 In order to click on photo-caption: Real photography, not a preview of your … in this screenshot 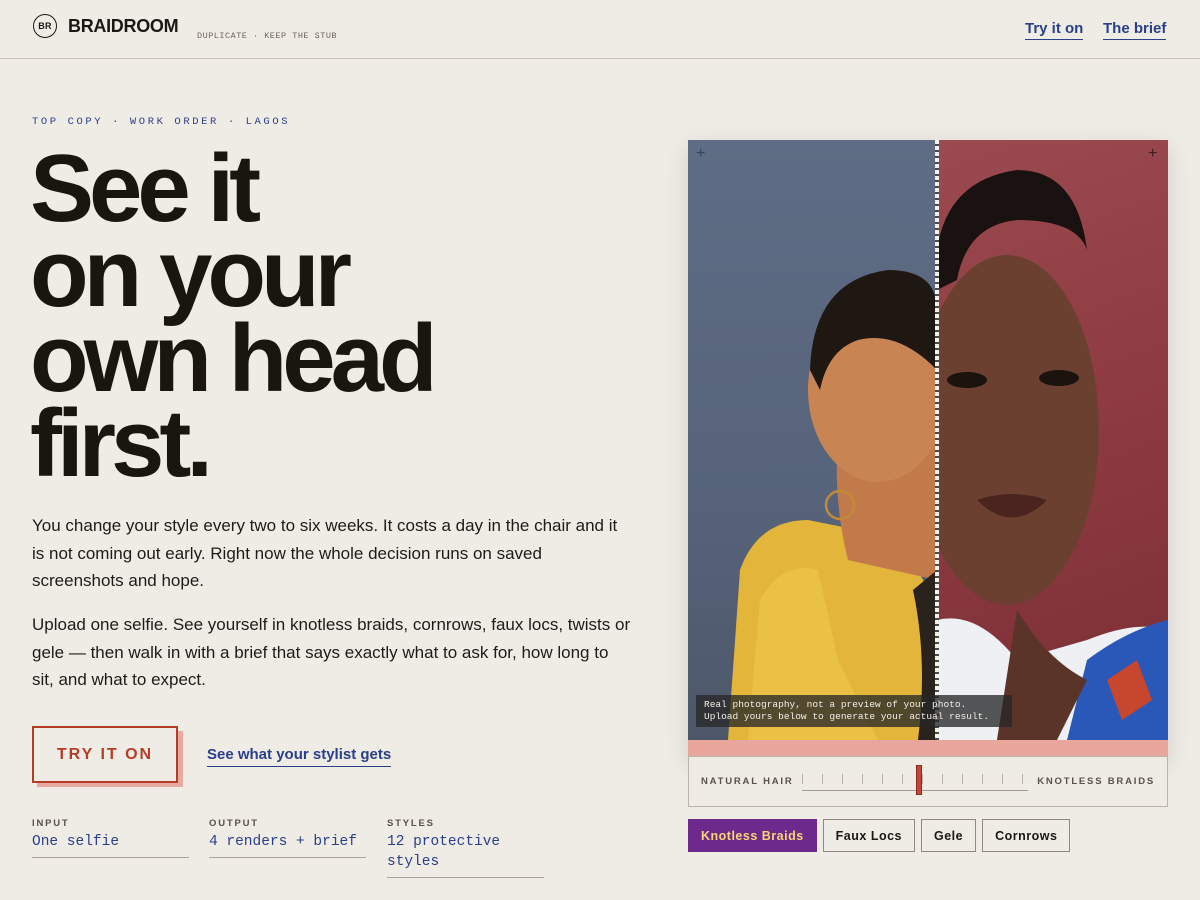, I will do `click(854, 711)`.